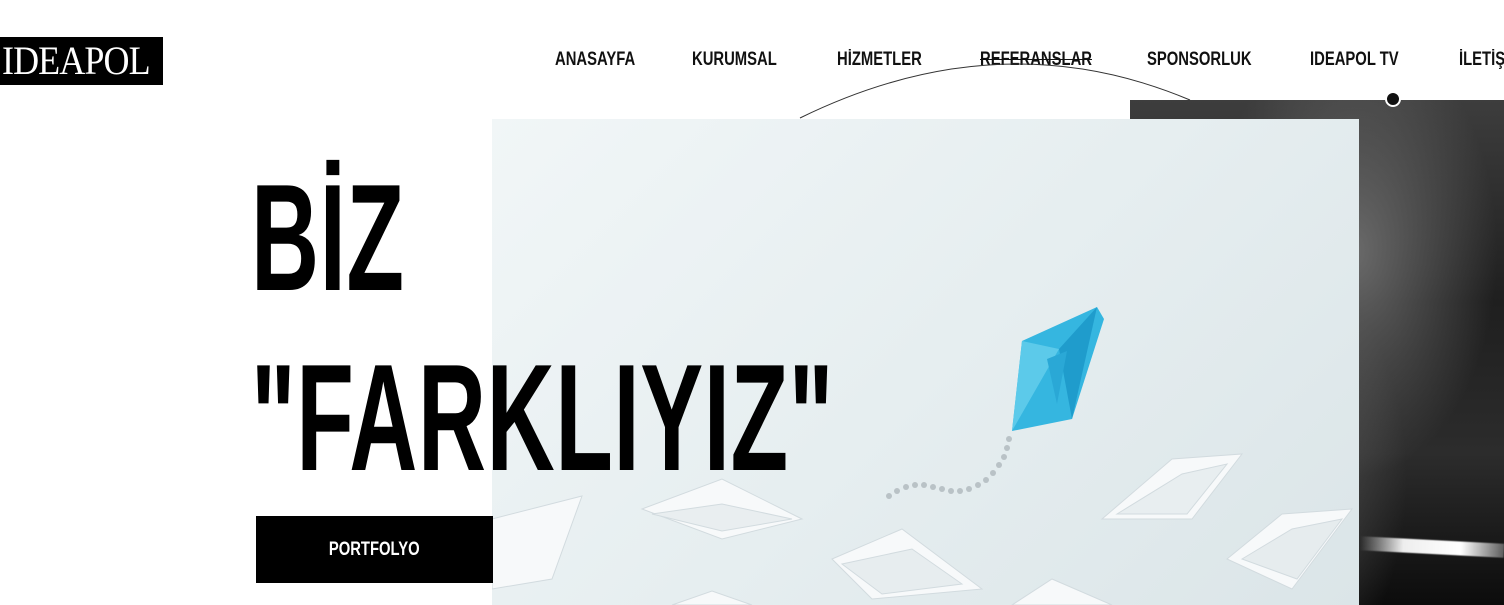 The image size is (1504, 605). Describe the element at coordinates (328, 238) in the screenshot. I see `hero-headline-line1: BİZ` at that location.